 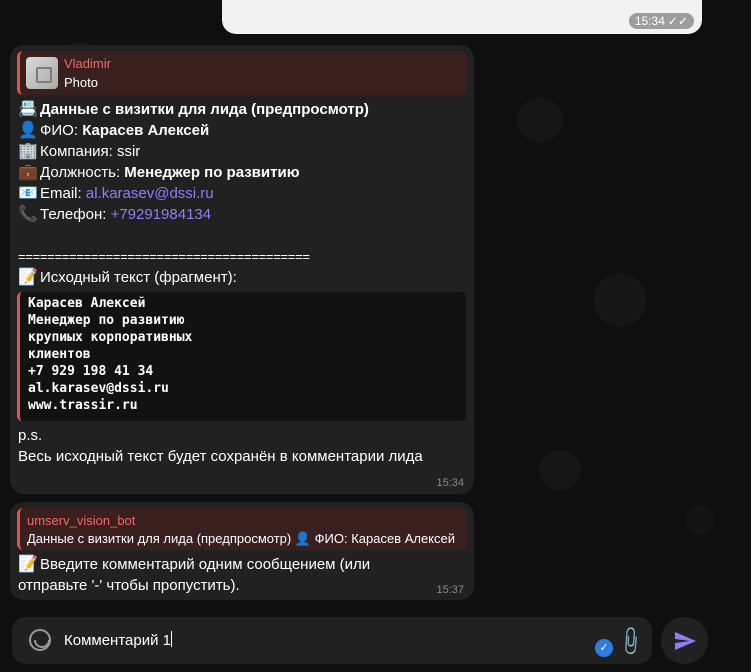 I want to click on position-line: 💼 Должность: Менеджер по развитию, so click(x=159, y=172).